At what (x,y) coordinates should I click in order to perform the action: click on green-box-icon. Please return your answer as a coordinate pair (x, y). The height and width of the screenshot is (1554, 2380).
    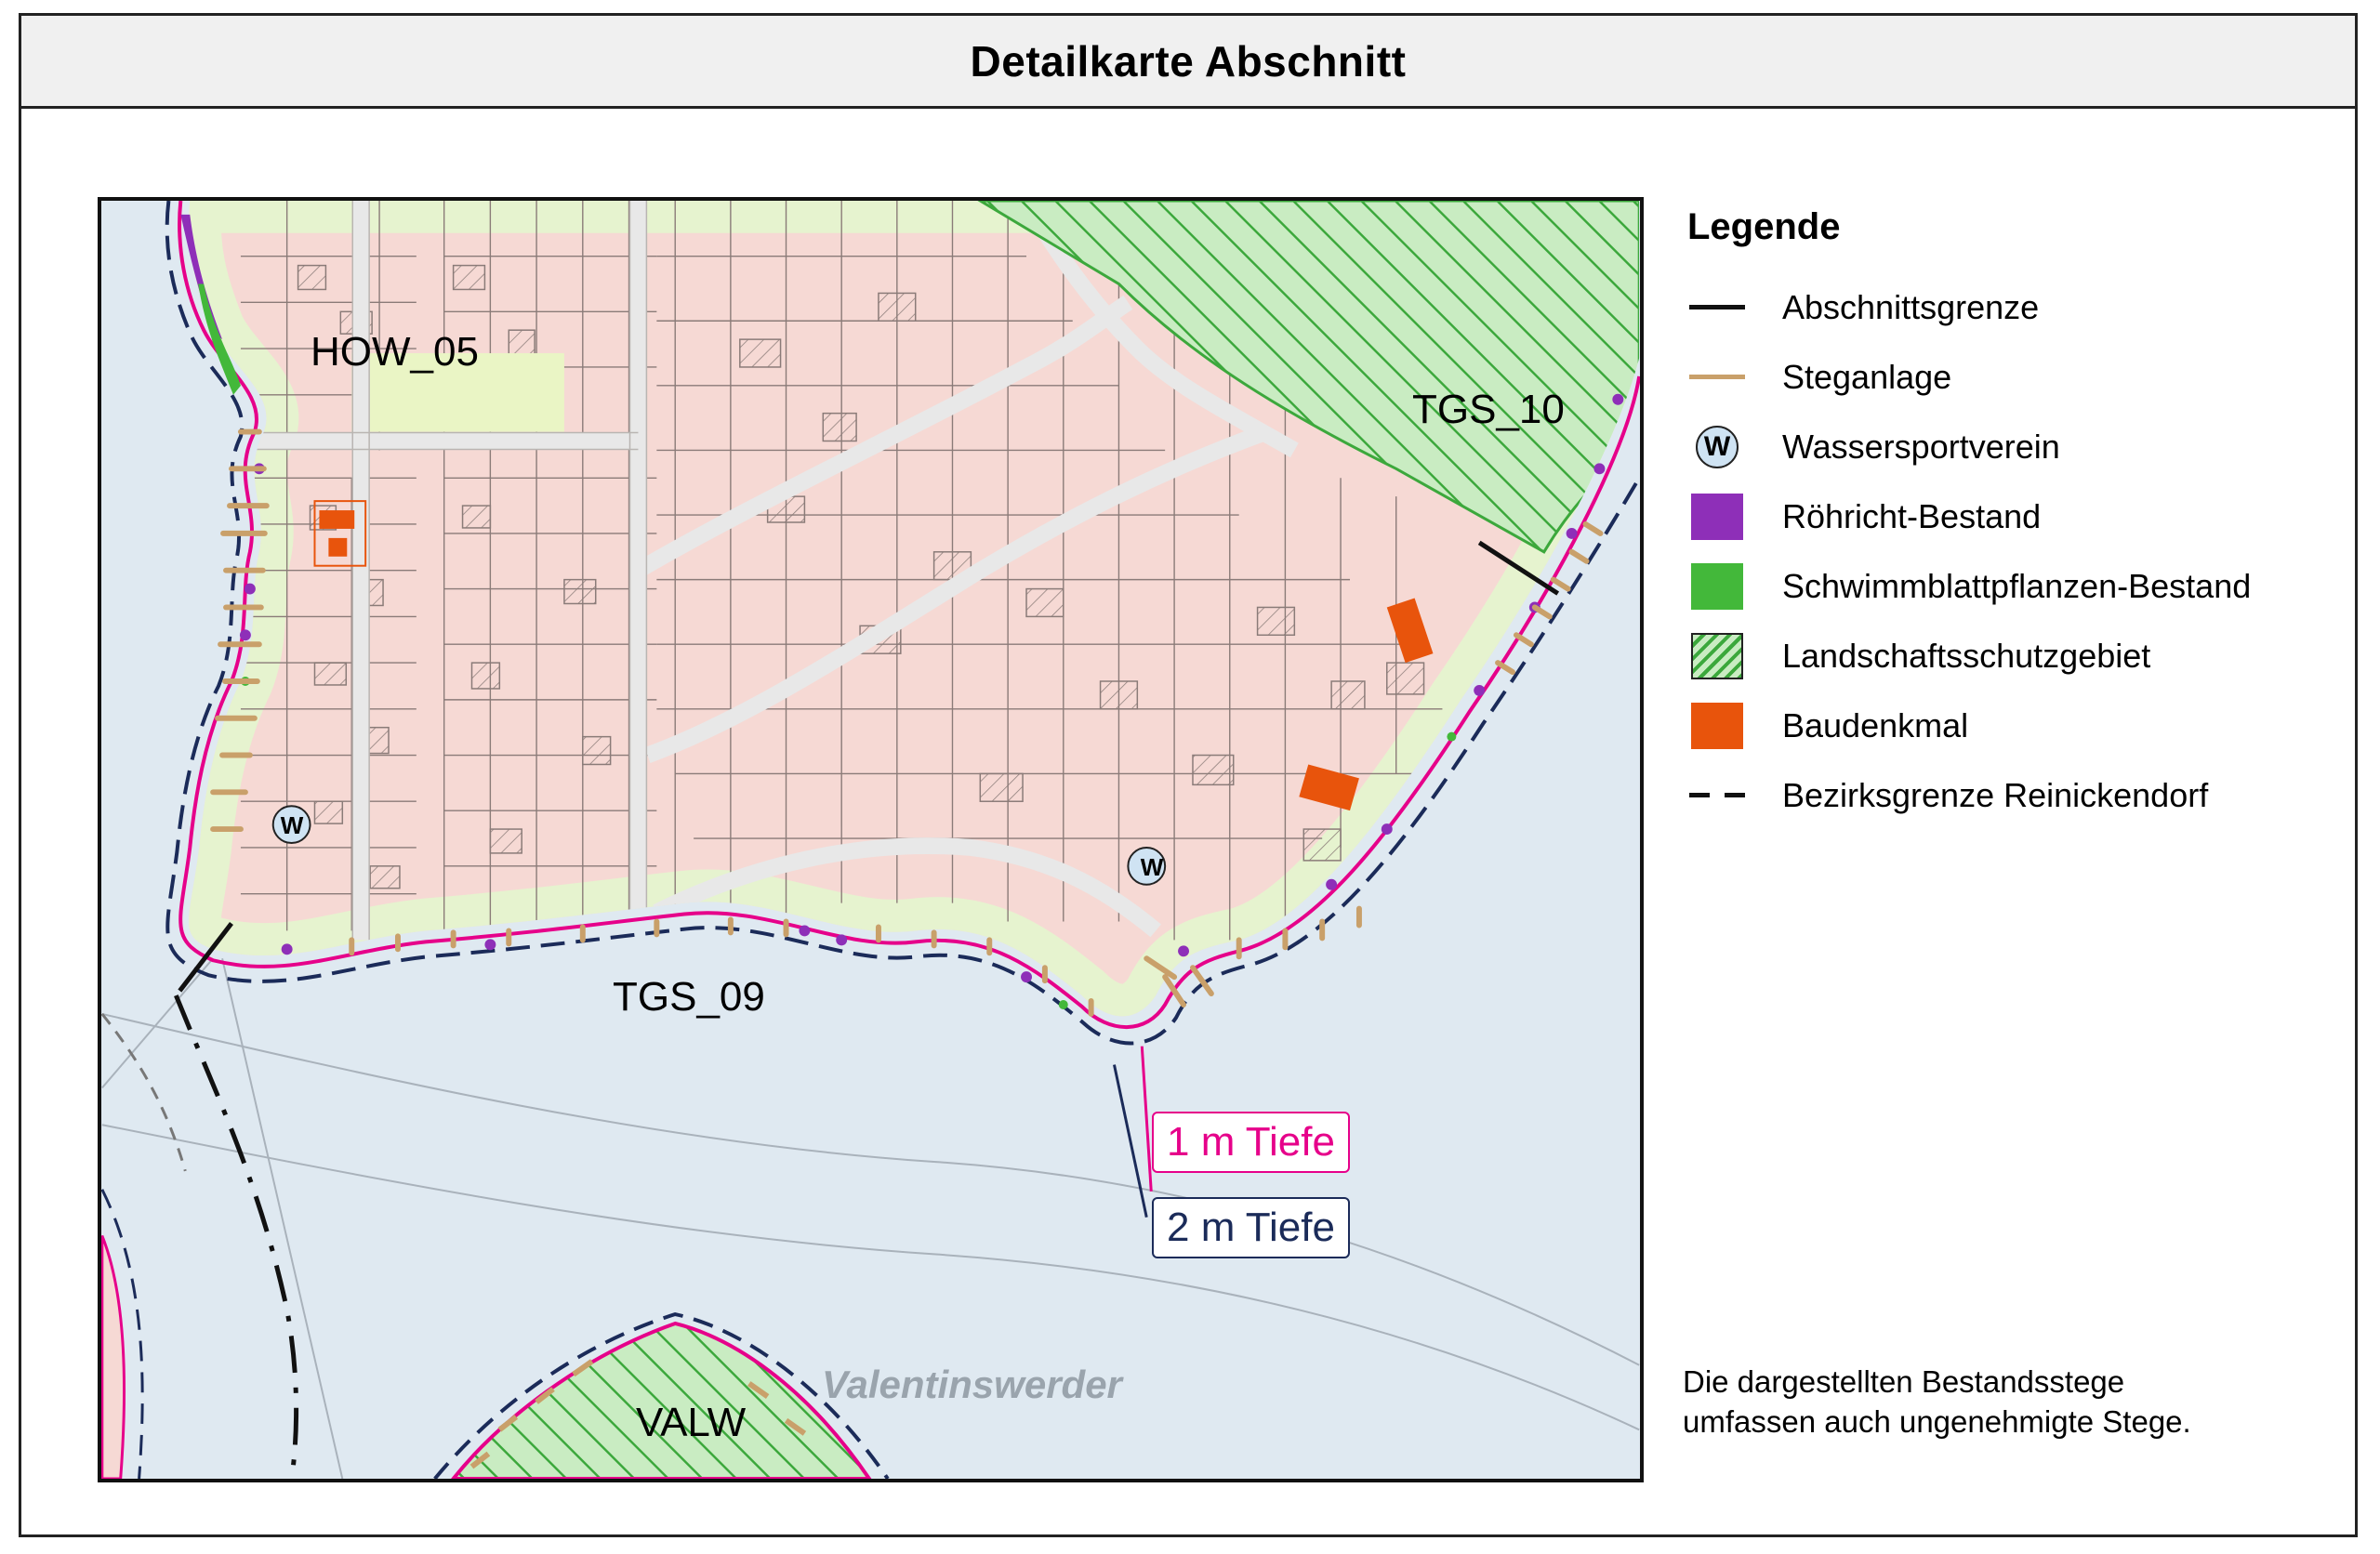
    Looking at the image, I should click on (1717, 586).